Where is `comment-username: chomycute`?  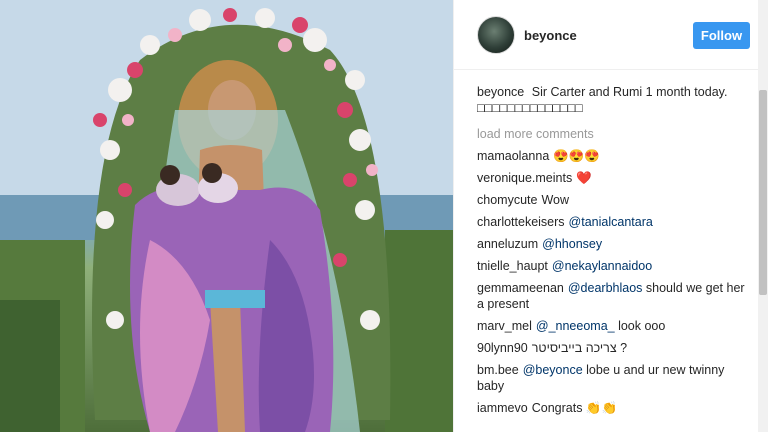 comment-username: chomycute is located at coordinates (507, 200).